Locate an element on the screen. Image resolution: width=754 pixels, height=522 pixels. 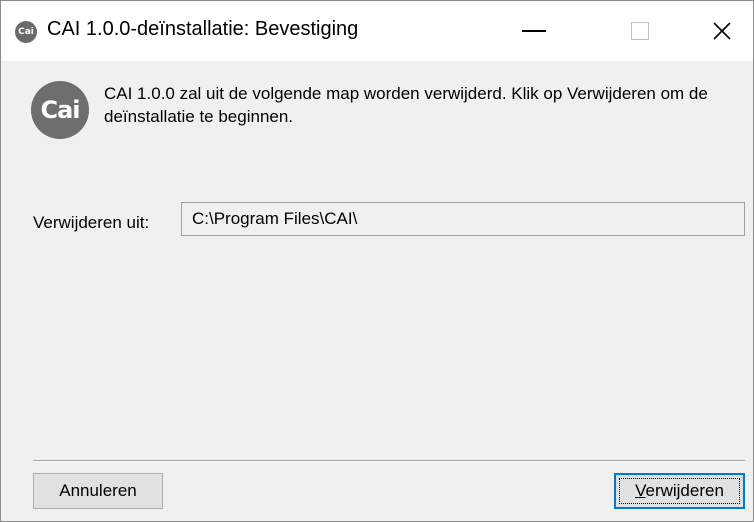
footer-divider is located at coordinates (389, 461).